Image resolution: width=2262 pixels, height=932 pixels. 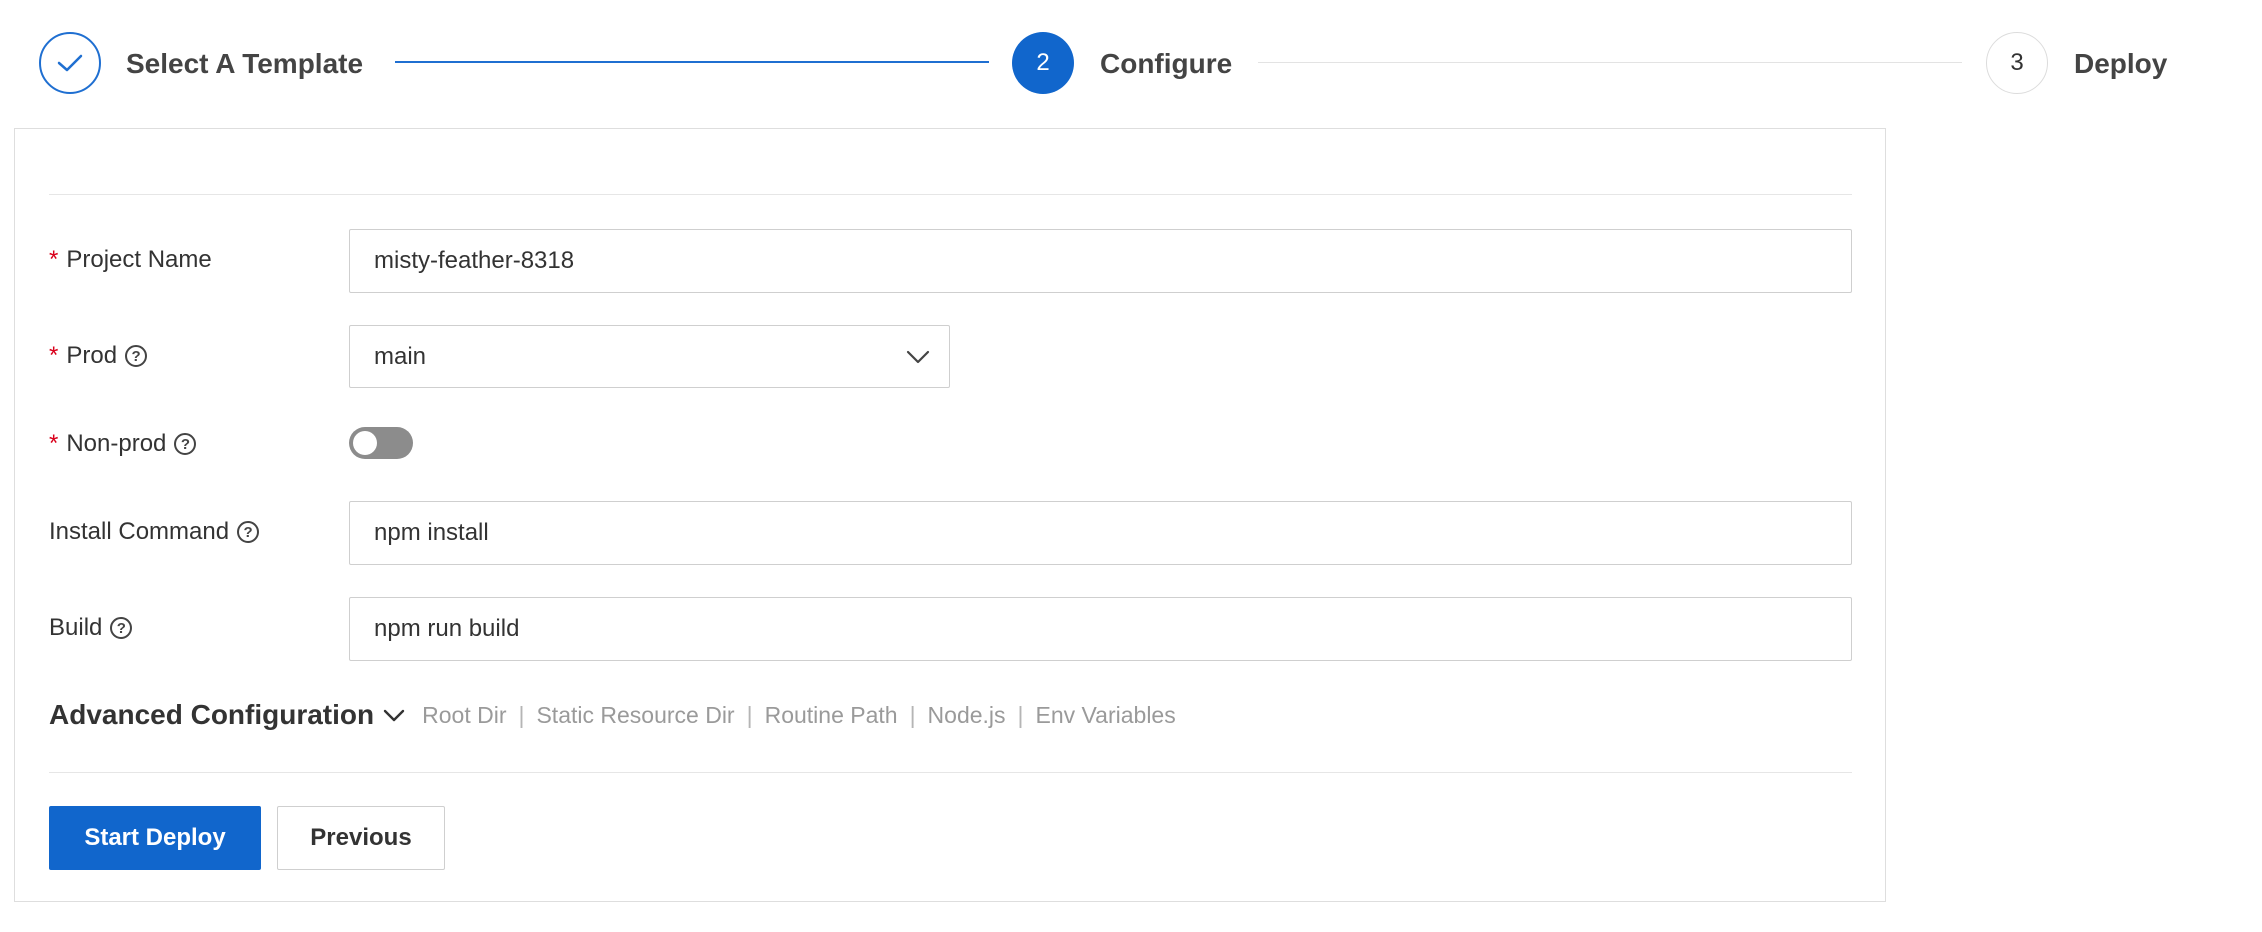 What do you see at coordinates (2121, 63) in the screenshot?
I see `step-3-label: Deploy` at bounding box center [2121, 63].